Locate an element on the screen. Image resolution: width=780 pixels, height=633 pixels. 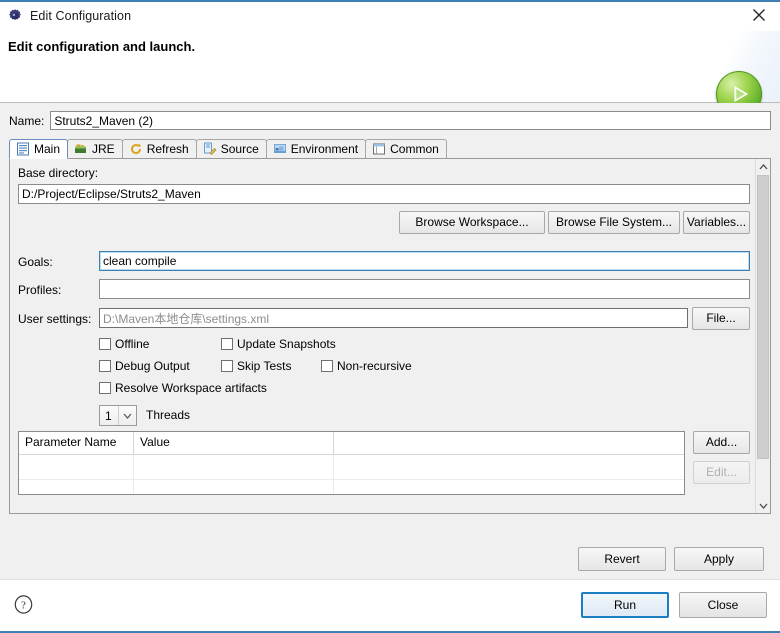
run-button: Run is located at coordinates (625, 605).